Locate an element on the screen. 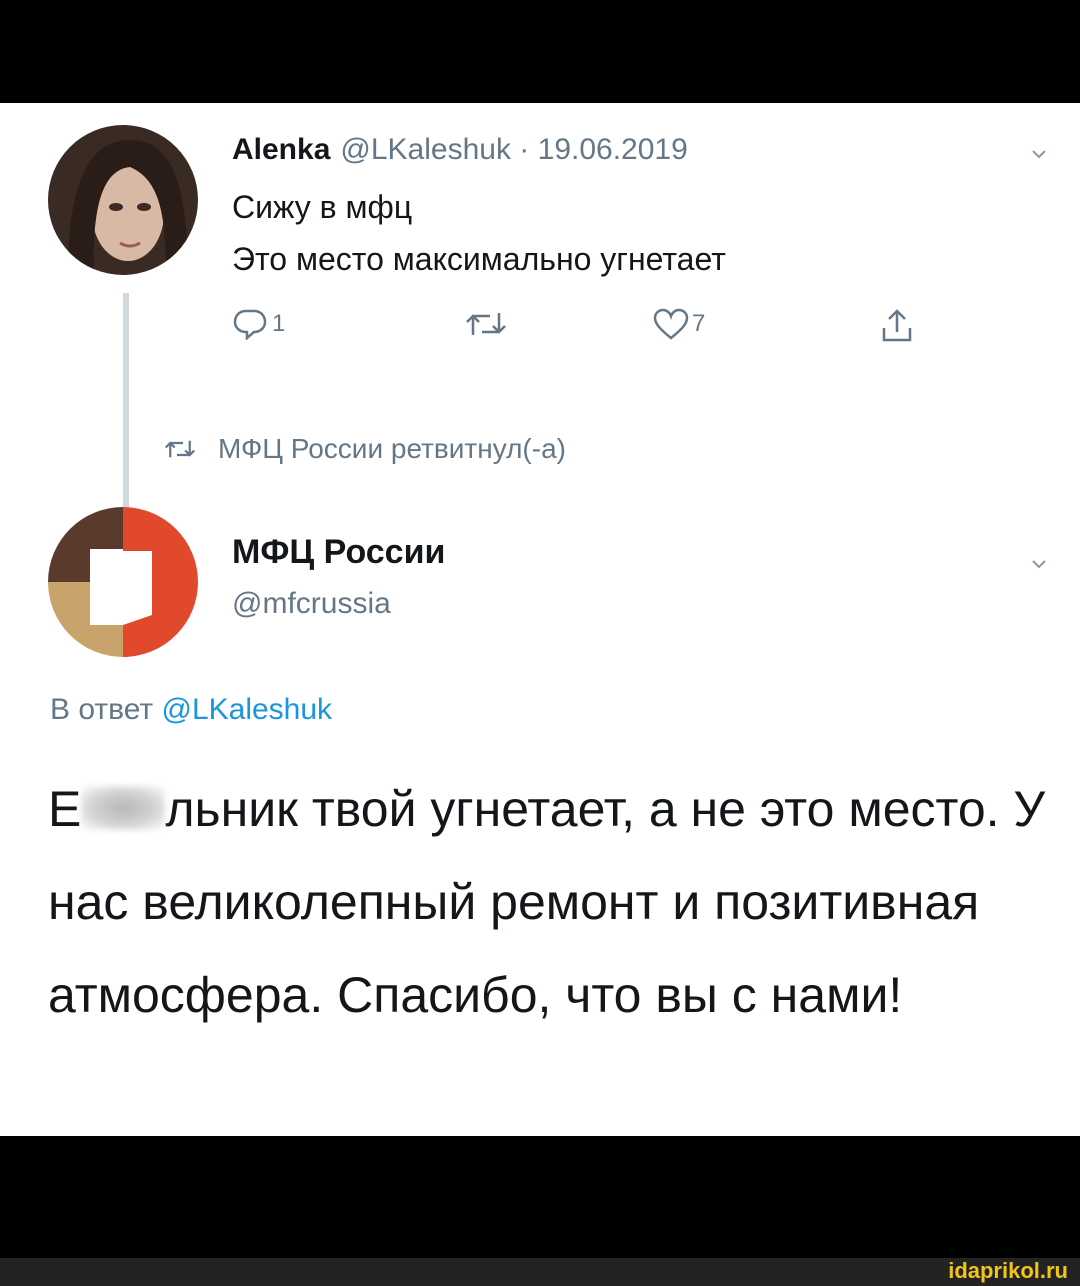 This screenshot has width=1080, height=1286. avatar-alenka is located at coordinates (123, 200).